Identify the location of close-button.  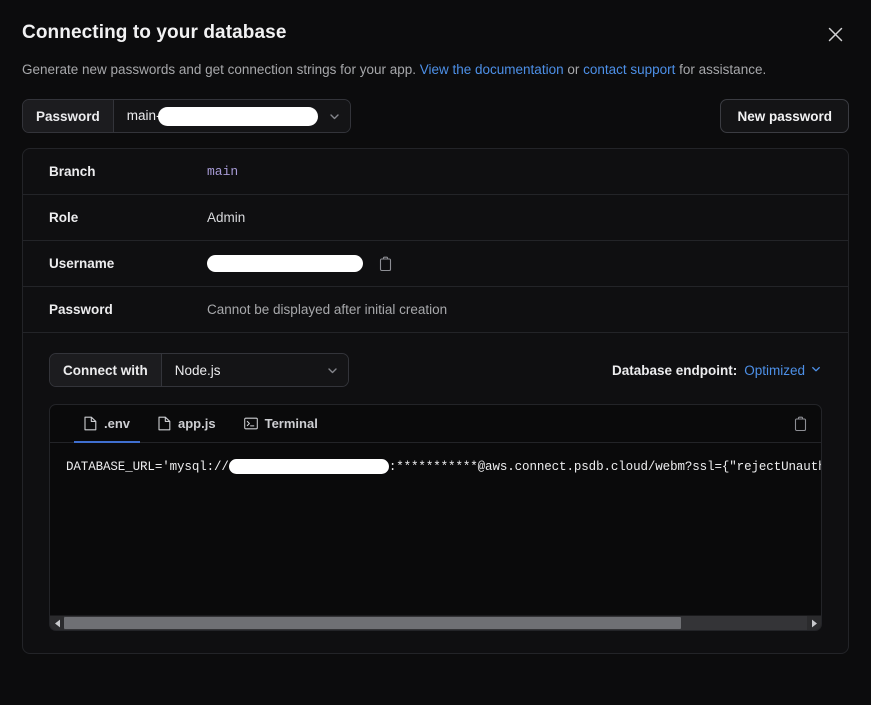
(835, 34).